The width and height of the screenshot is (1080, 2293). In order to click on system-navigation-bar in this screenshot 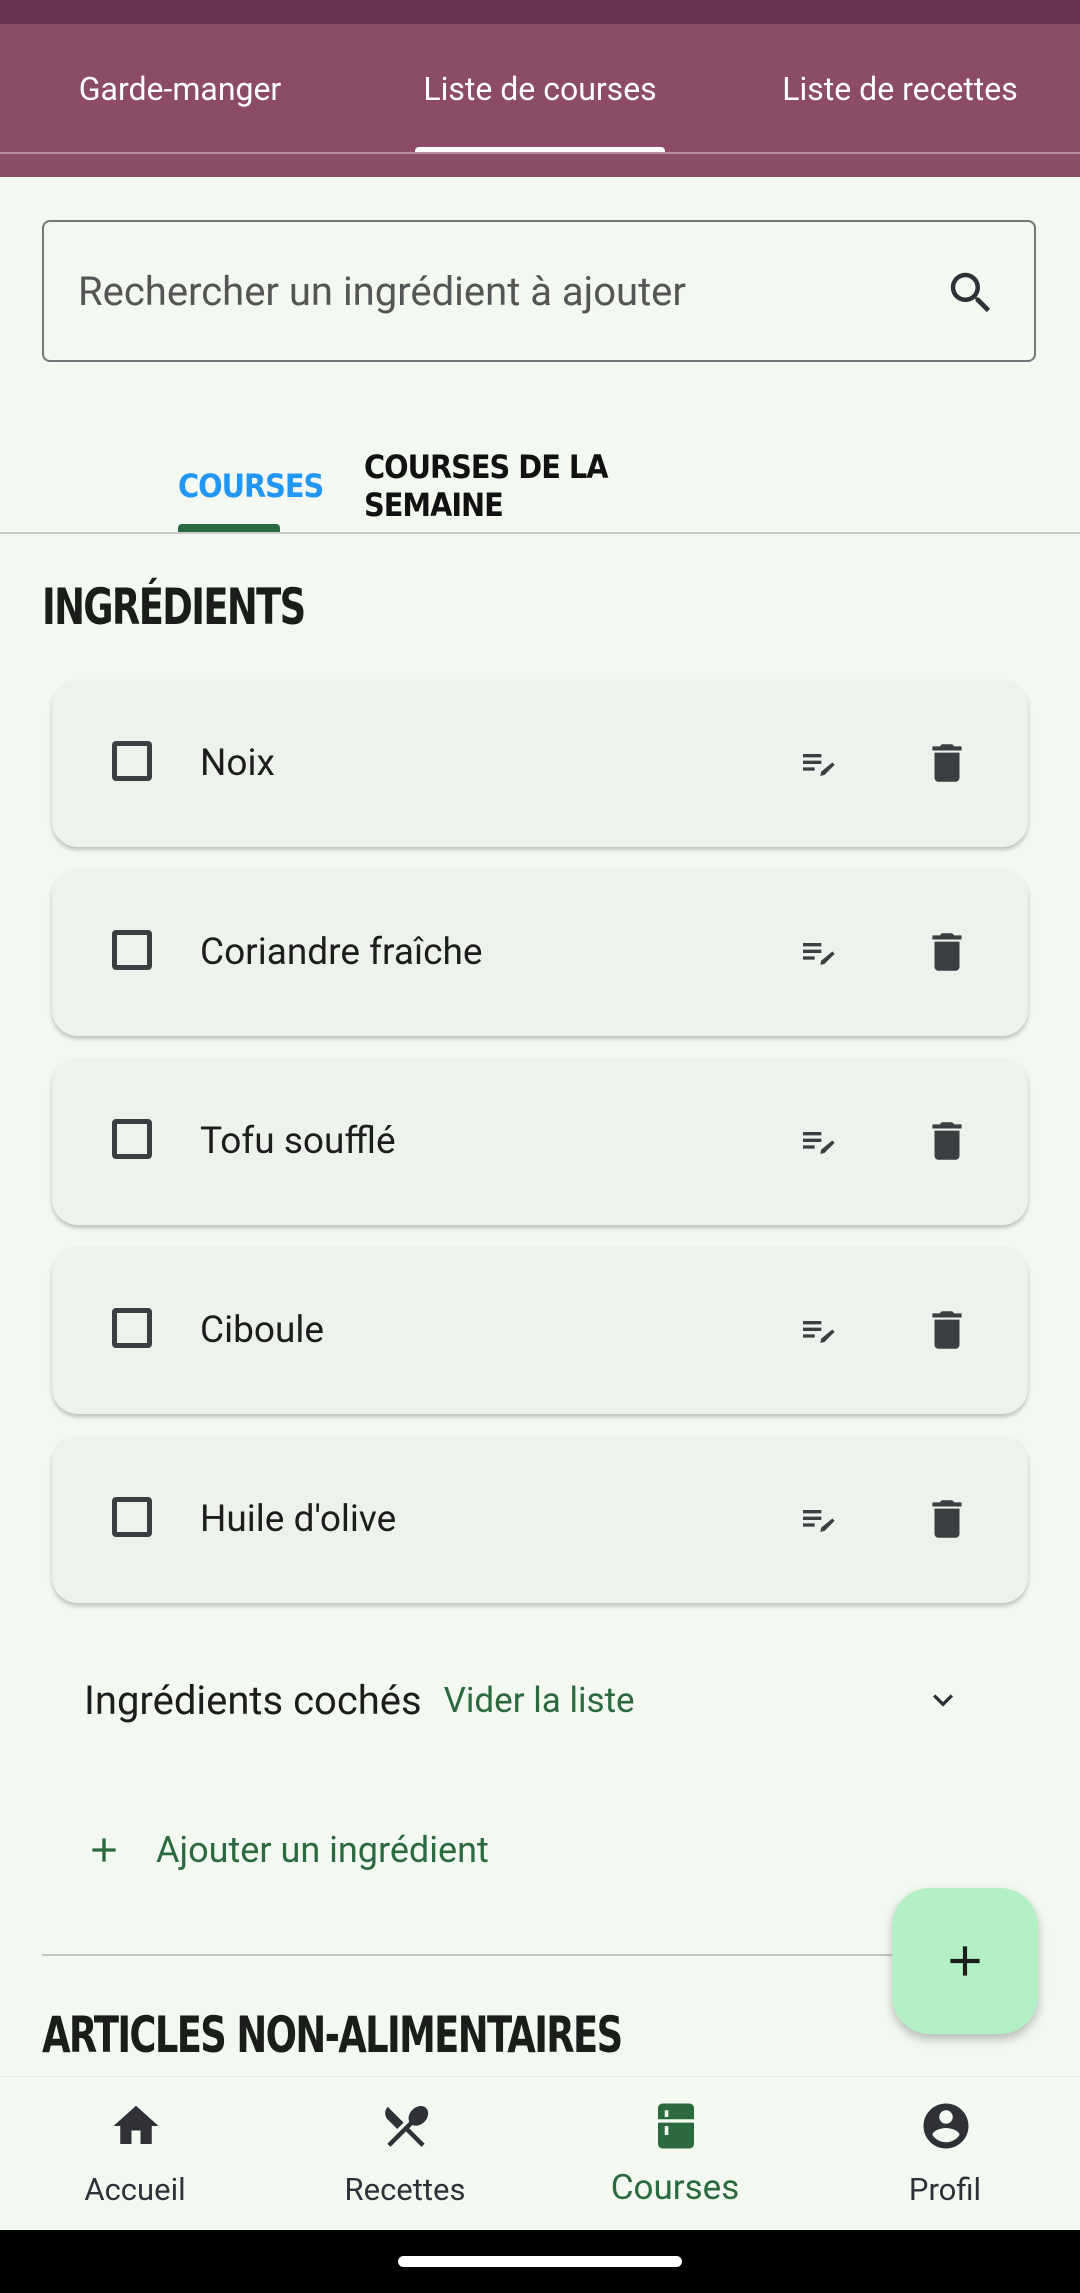, I will do `click(540, 2261)`.